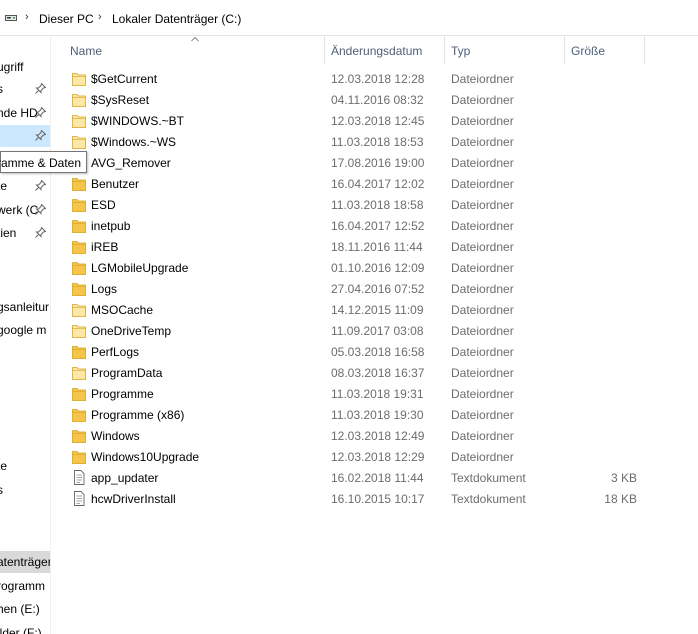  Describe the element at coordinates (351, 393) in the screenshot. I see `file-row: Programme 11.03.2018 19:31 Dateiordner` at that location.